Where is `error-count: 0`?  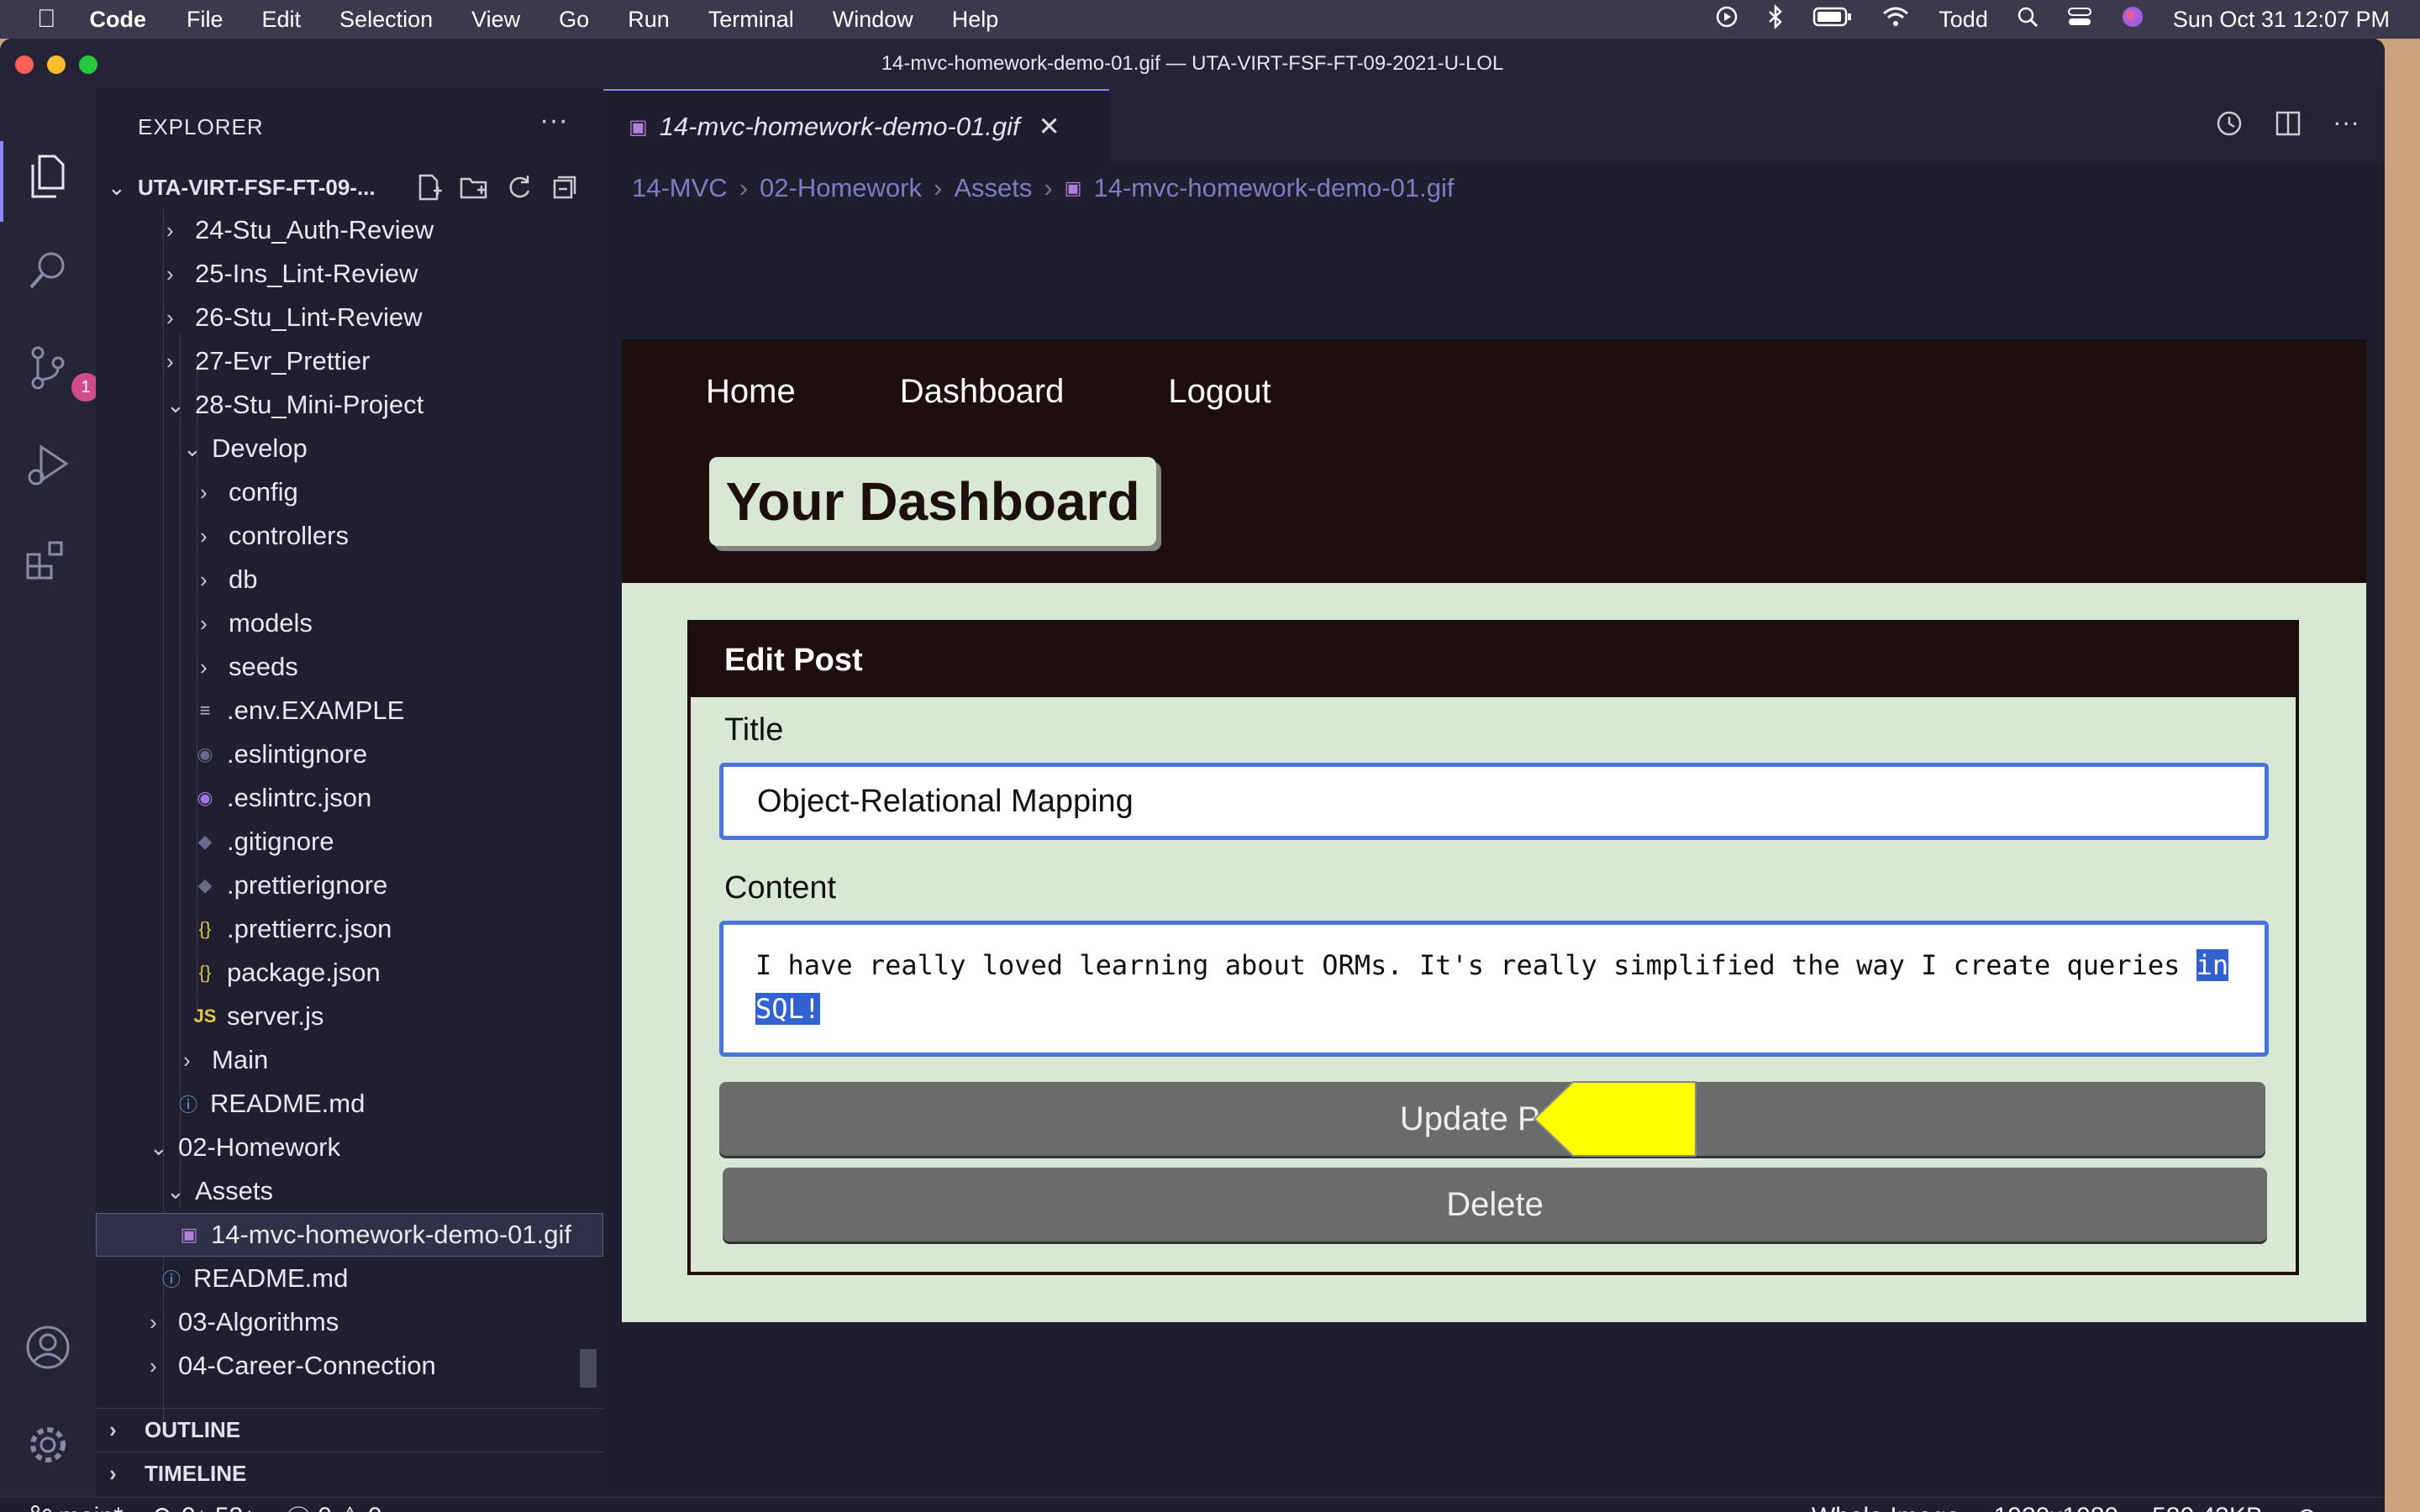
error-count: 0 is located at coordinates (325, 1507).